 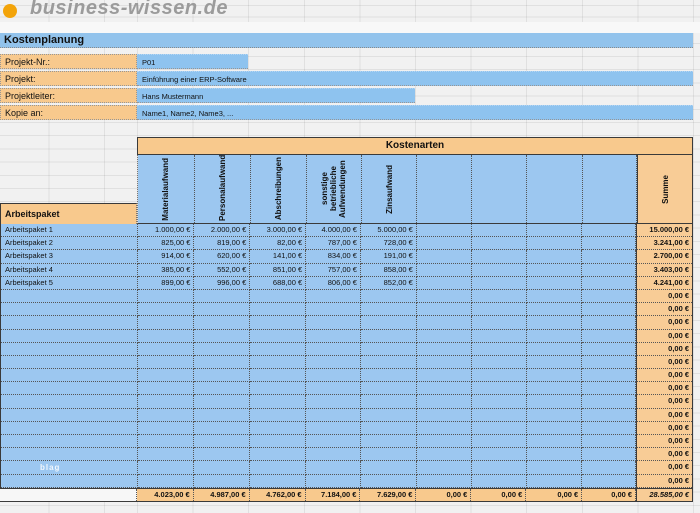 What do you see at coordinates (388, 244) in the screenshot?
I see `cell-value: 728,00 €` at bounding box center [388, 244].